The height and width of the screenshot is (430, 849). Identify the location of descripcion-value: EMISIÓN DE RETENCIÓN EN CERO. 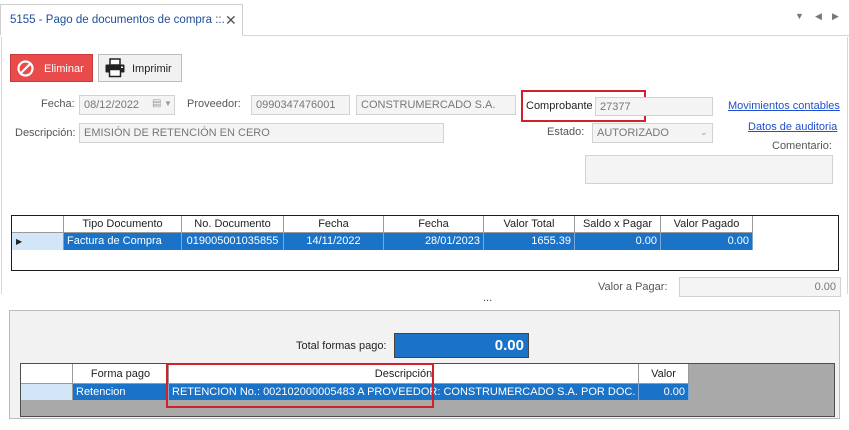
(177, 133).